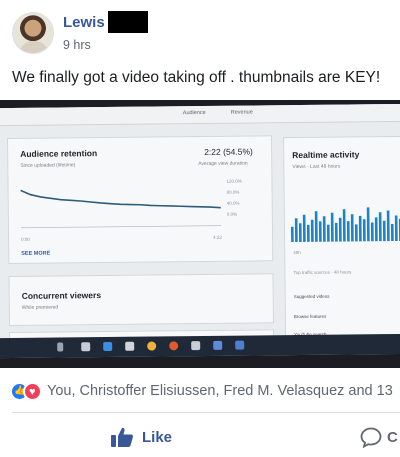 The height and width of the screenshot is (457, 400). What do you see at coordinates (157, 437) in the screenshot?
I see `like-label: Like` at bounding box center [157, 437].